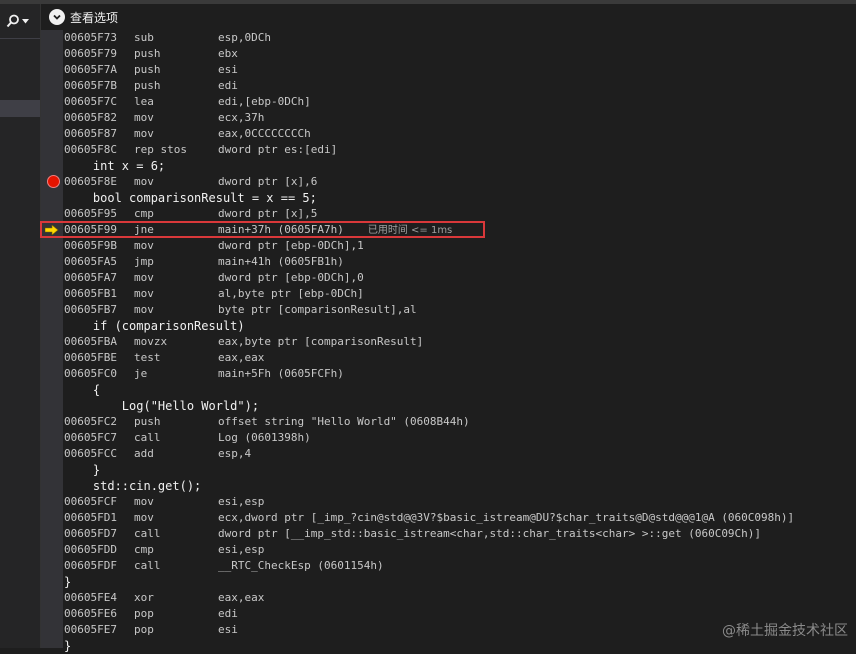 The width and height of the screenshot is (856, 654). I want to click on view-options-label: 查看选项, so click(94, 17).